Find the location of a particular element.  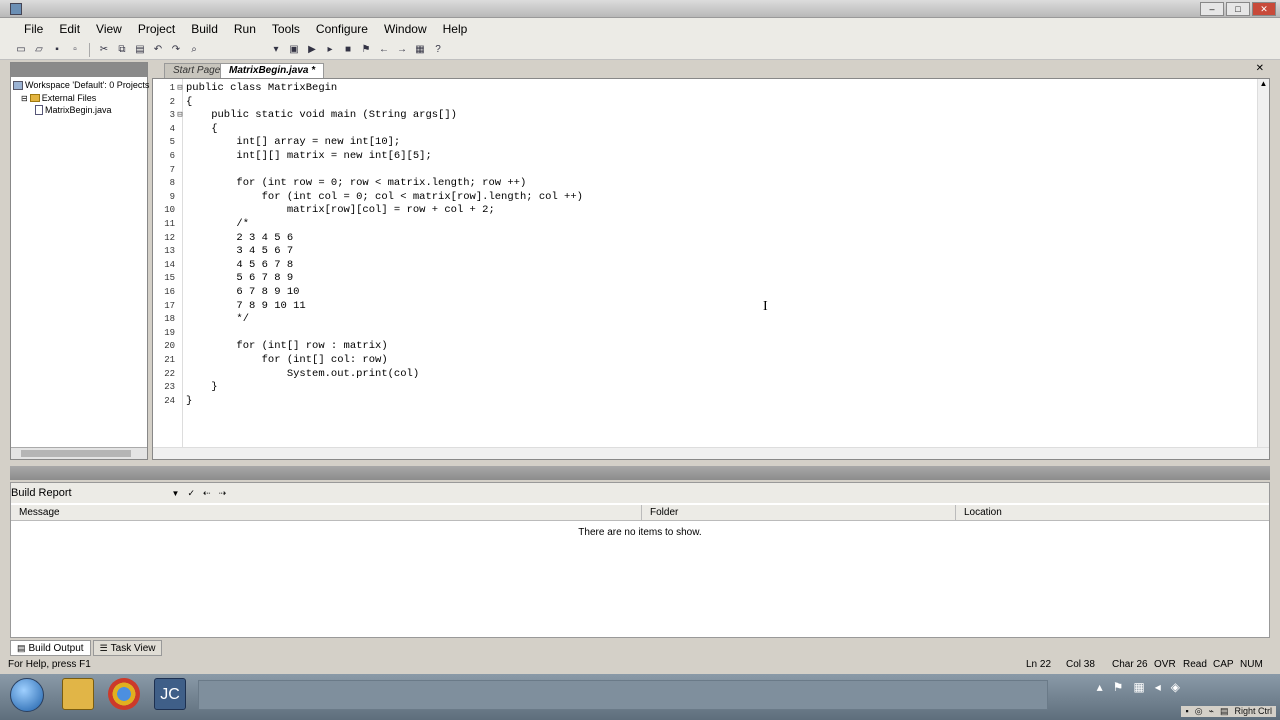

code-line: 12 2 3 4 5 6 is located at coordinates (693, 239).